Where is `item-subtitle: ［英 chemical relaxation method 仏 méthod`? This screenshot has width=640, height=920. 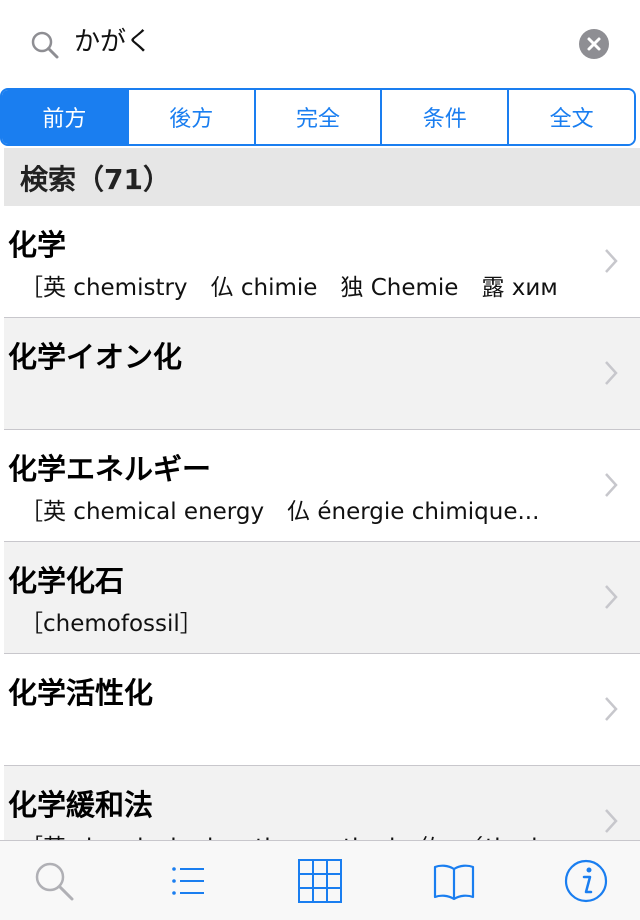
item-subtitle: ［英 chemical relaxation method 仏 méthod is located at coordinates (300, 834).